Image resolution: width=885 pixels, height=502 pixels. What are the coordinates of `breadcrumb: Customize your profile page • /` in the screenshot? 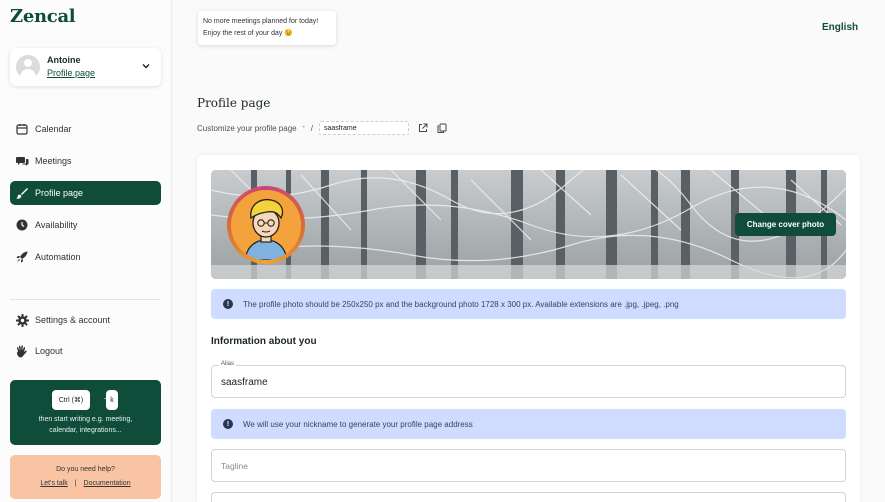 It's located at (322, 128).